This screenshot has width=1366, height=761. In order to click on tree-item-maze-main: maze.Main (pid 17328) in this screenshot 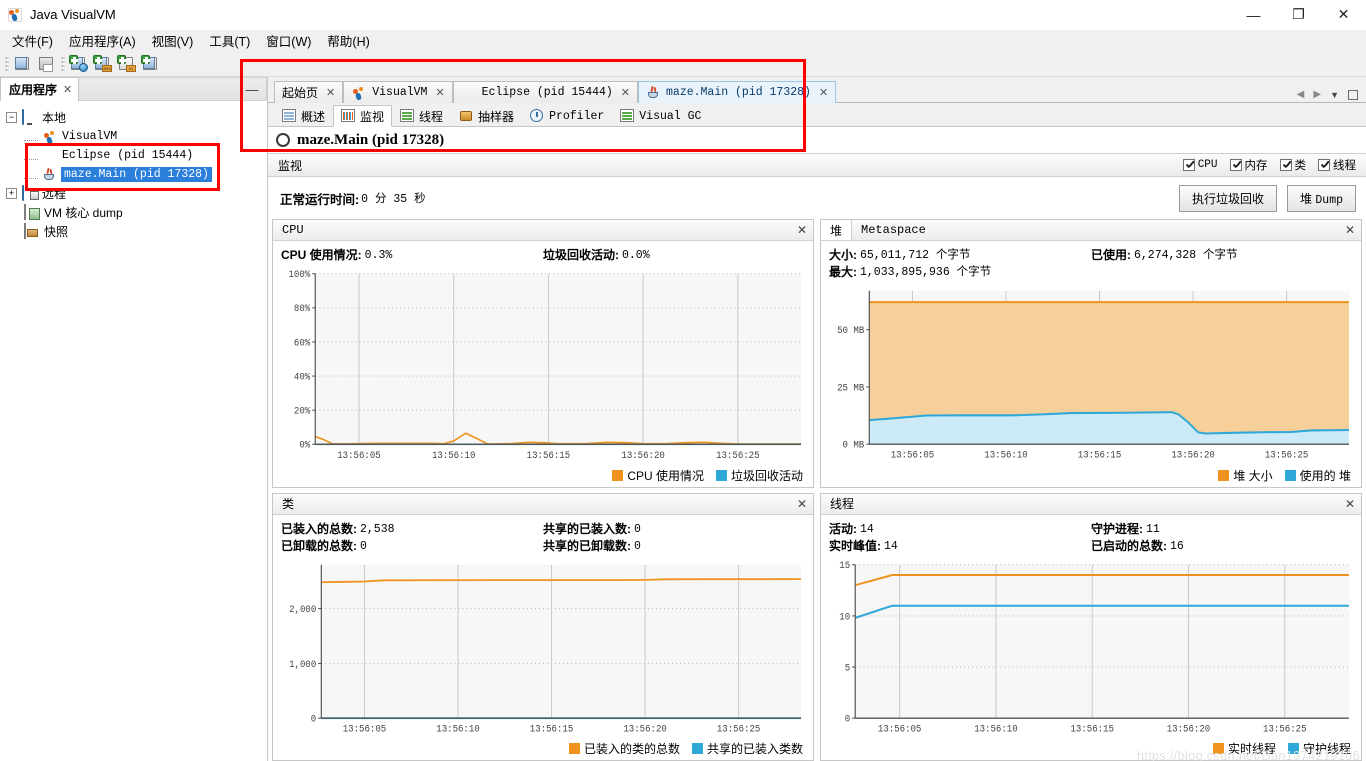, I will do `click(136, 174)`.